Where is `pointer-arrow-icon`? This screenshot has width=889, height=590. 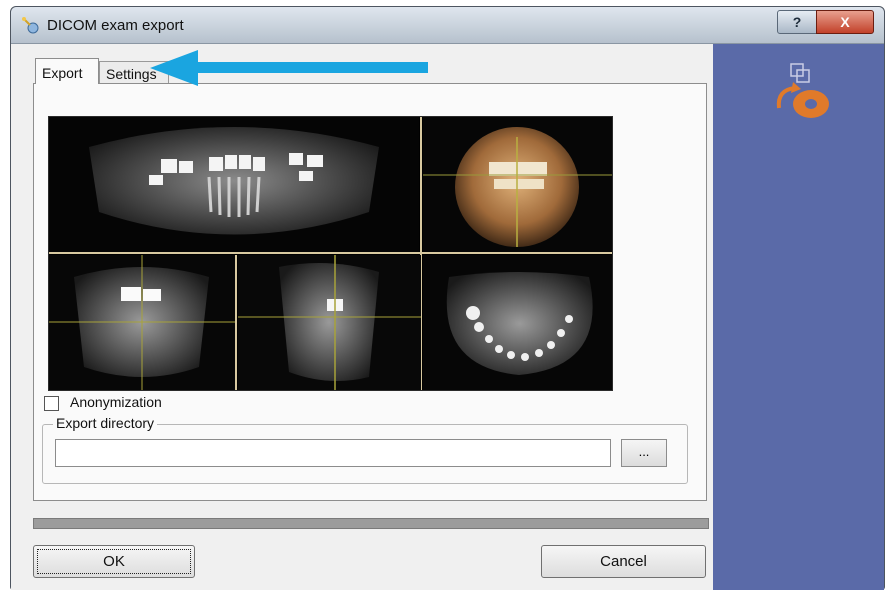 pointer-arrow-icon is located at coordinates (289, 68).